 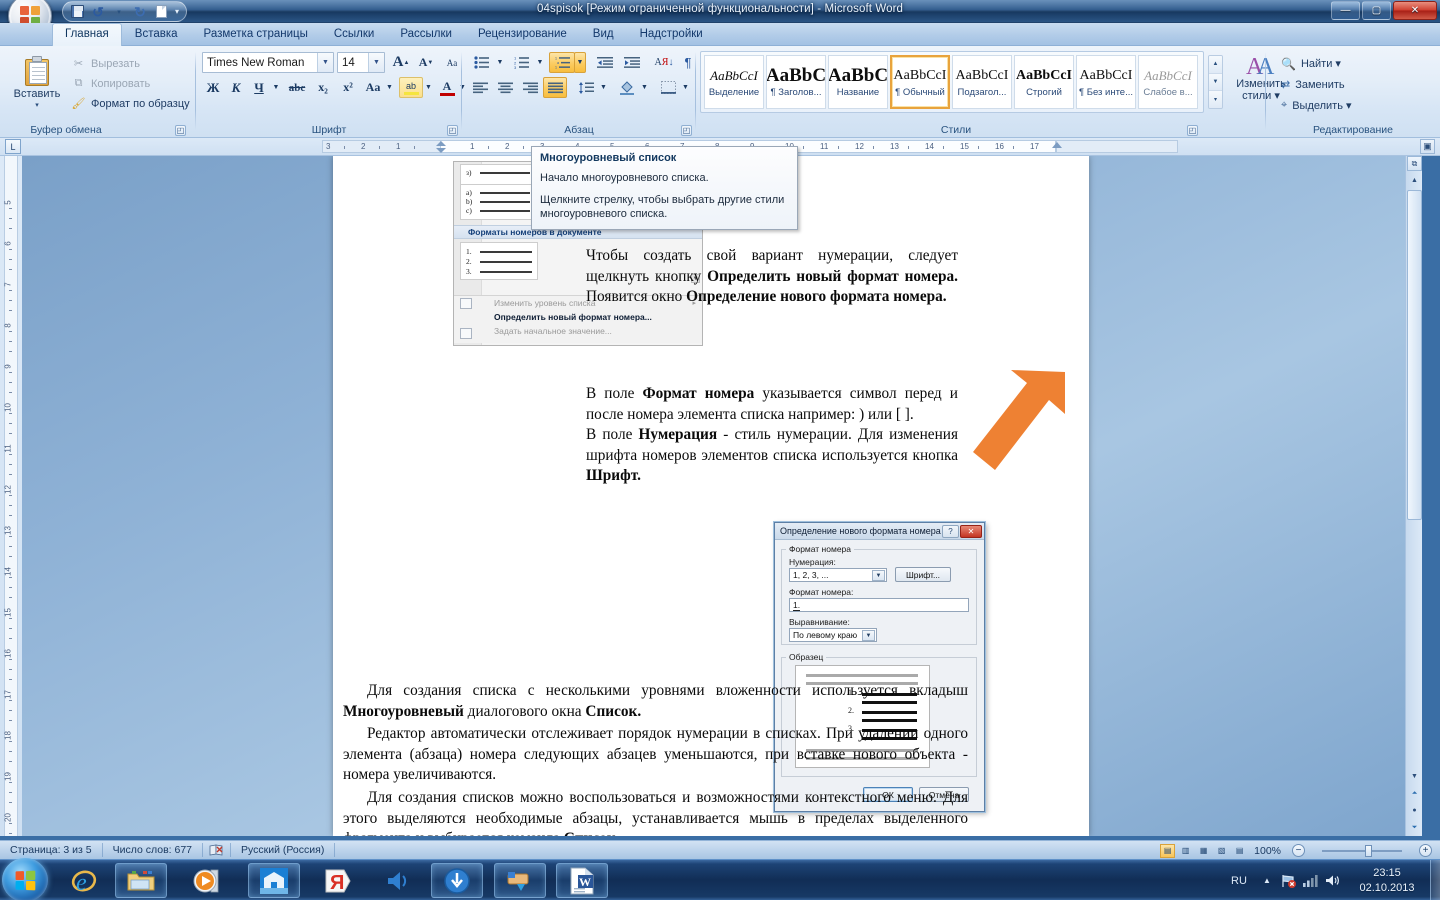 I want to click on format-input: 1., so click(x=879, y=605).